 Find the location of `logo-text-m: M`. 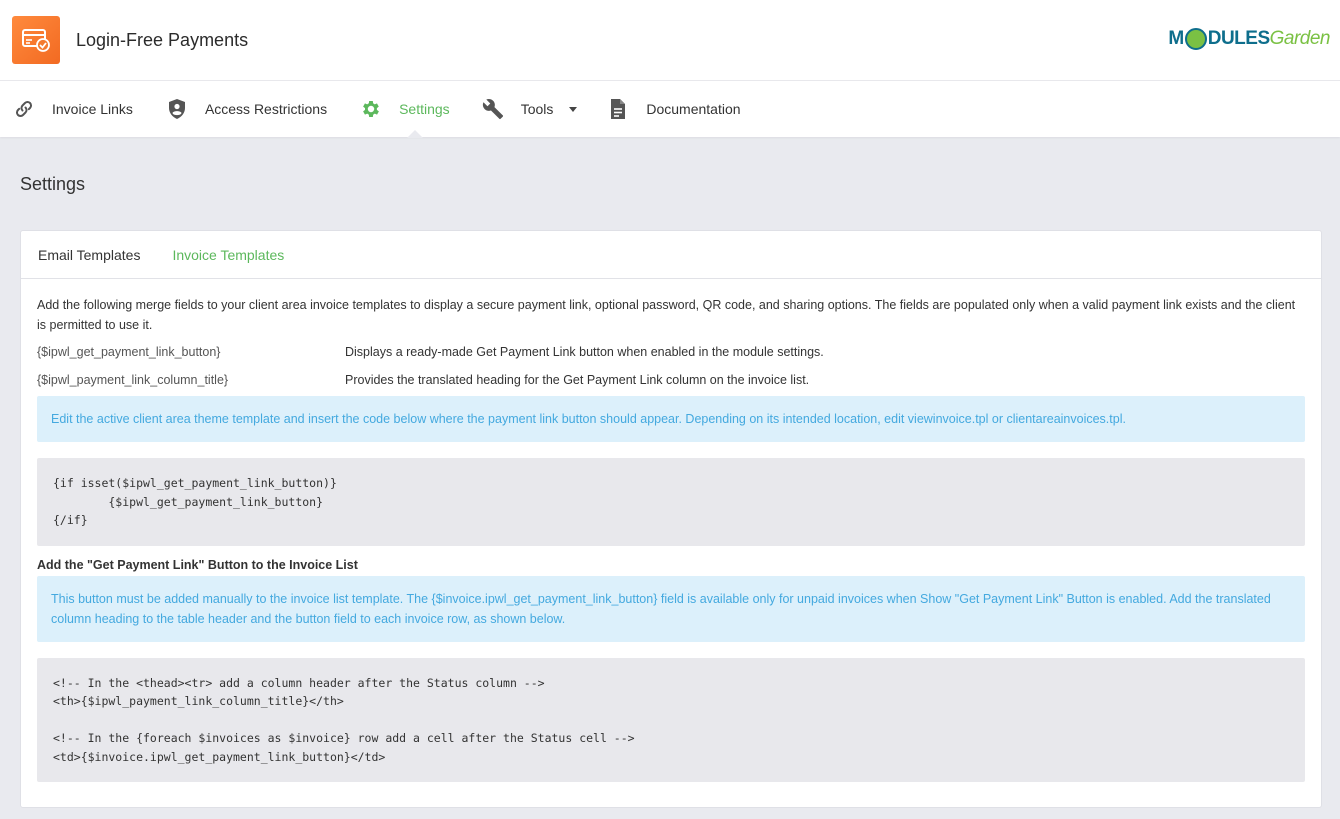

logo-text-m: M is located at coordinates (1176, 38).